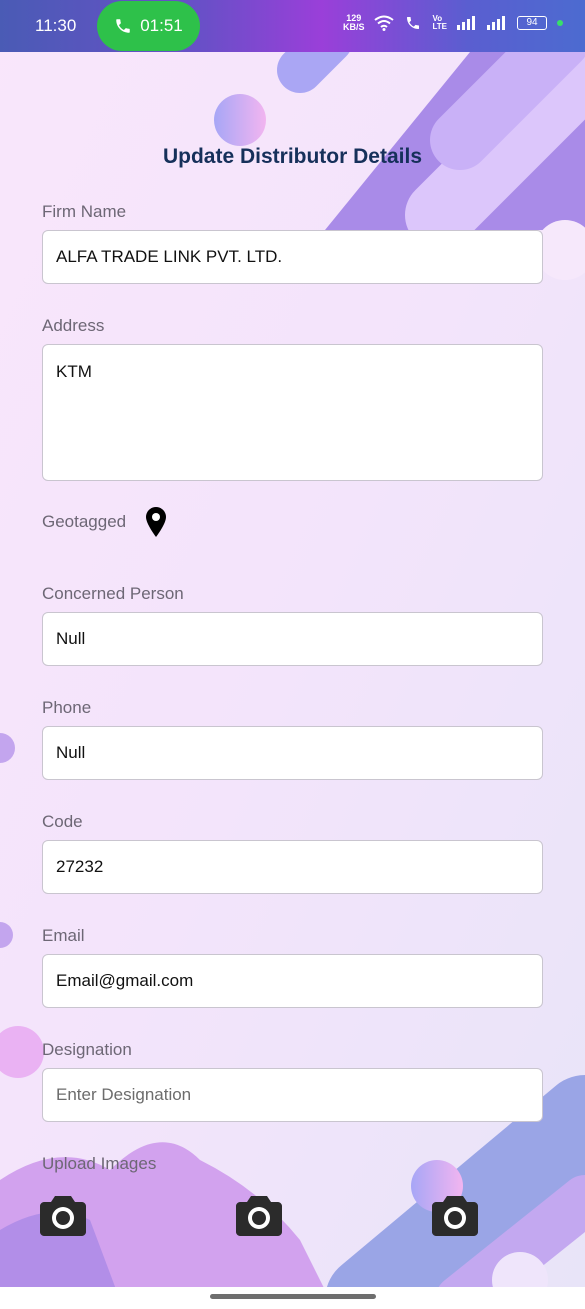 The image size is (585, 1309). What do you see at coordinates (292, 156) in the screenshot?
I see `page-title: Update Distributor Details` at bounding box center [292, 156].